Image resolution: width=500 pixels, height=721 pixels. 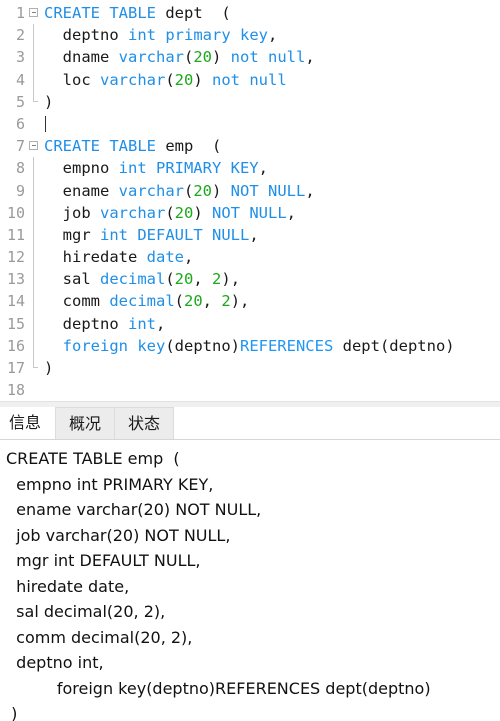 I want to click on code-token: 20, so click(x=184, y=279).